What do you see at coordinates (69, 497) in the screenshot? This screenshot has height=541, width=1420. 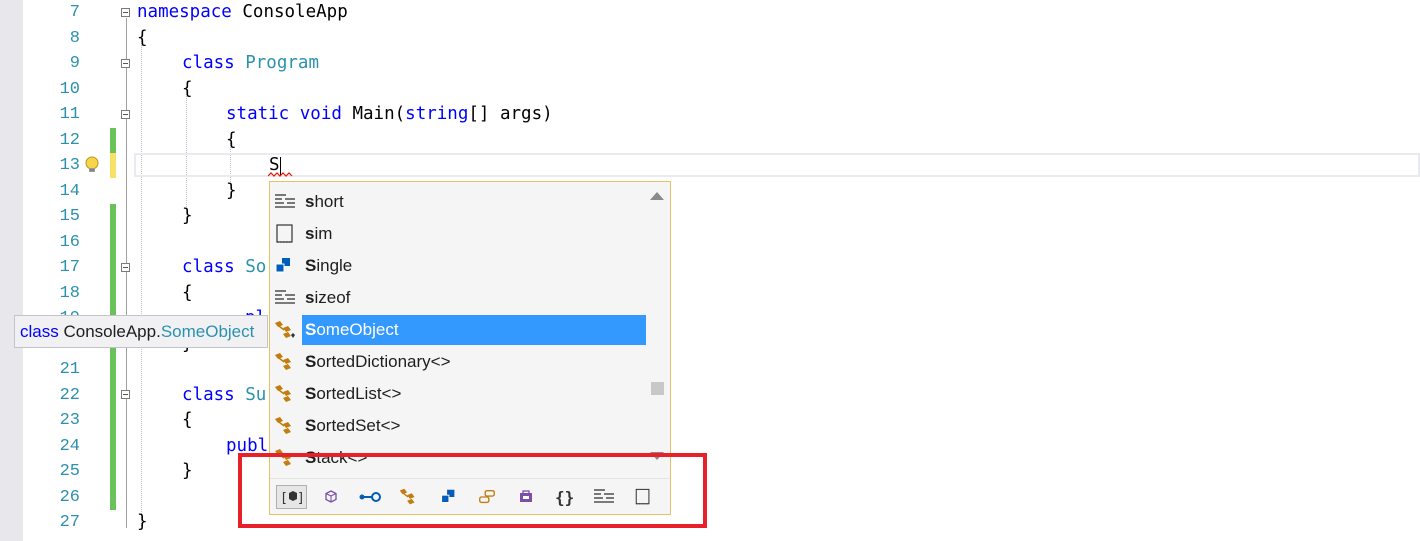 I see `line-number: 26` at bounding box center [69, 497].